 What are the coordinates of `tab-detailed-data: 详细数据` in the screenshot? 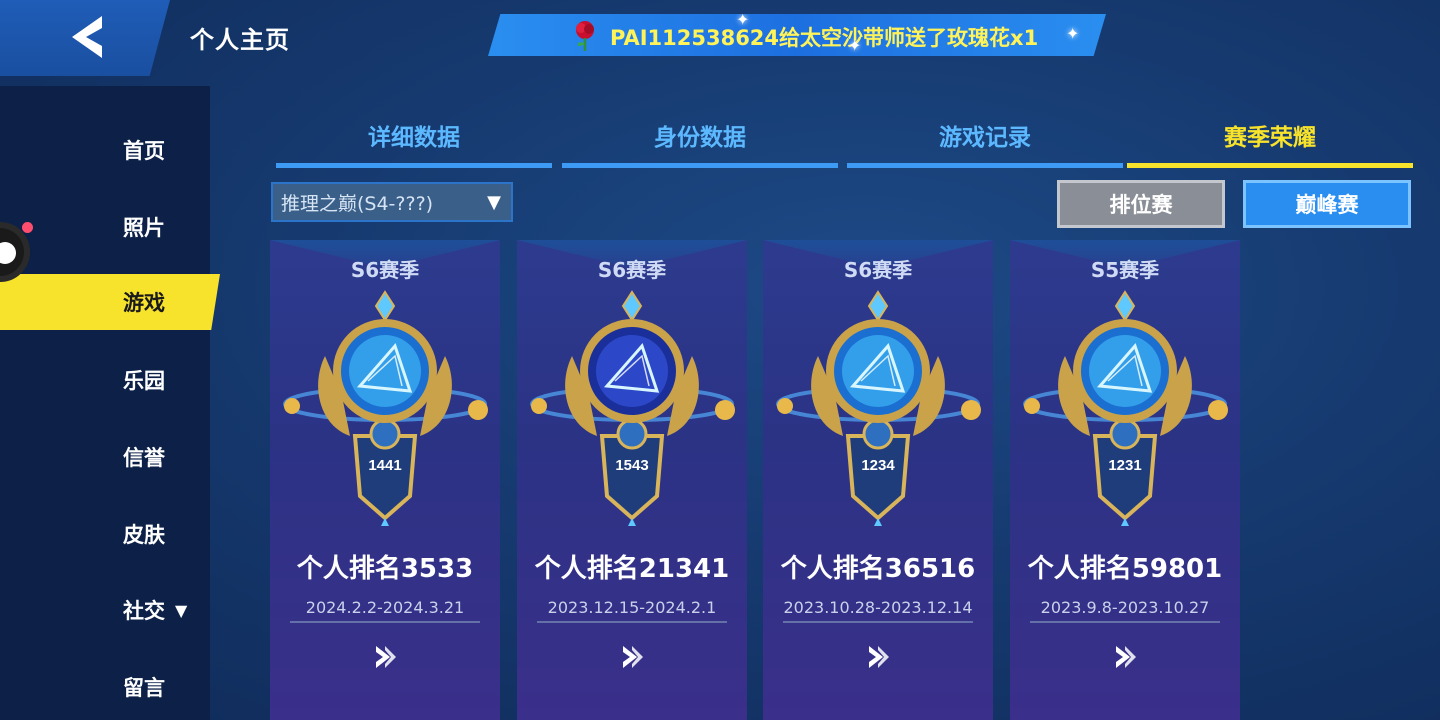 It's located at (414, 140).